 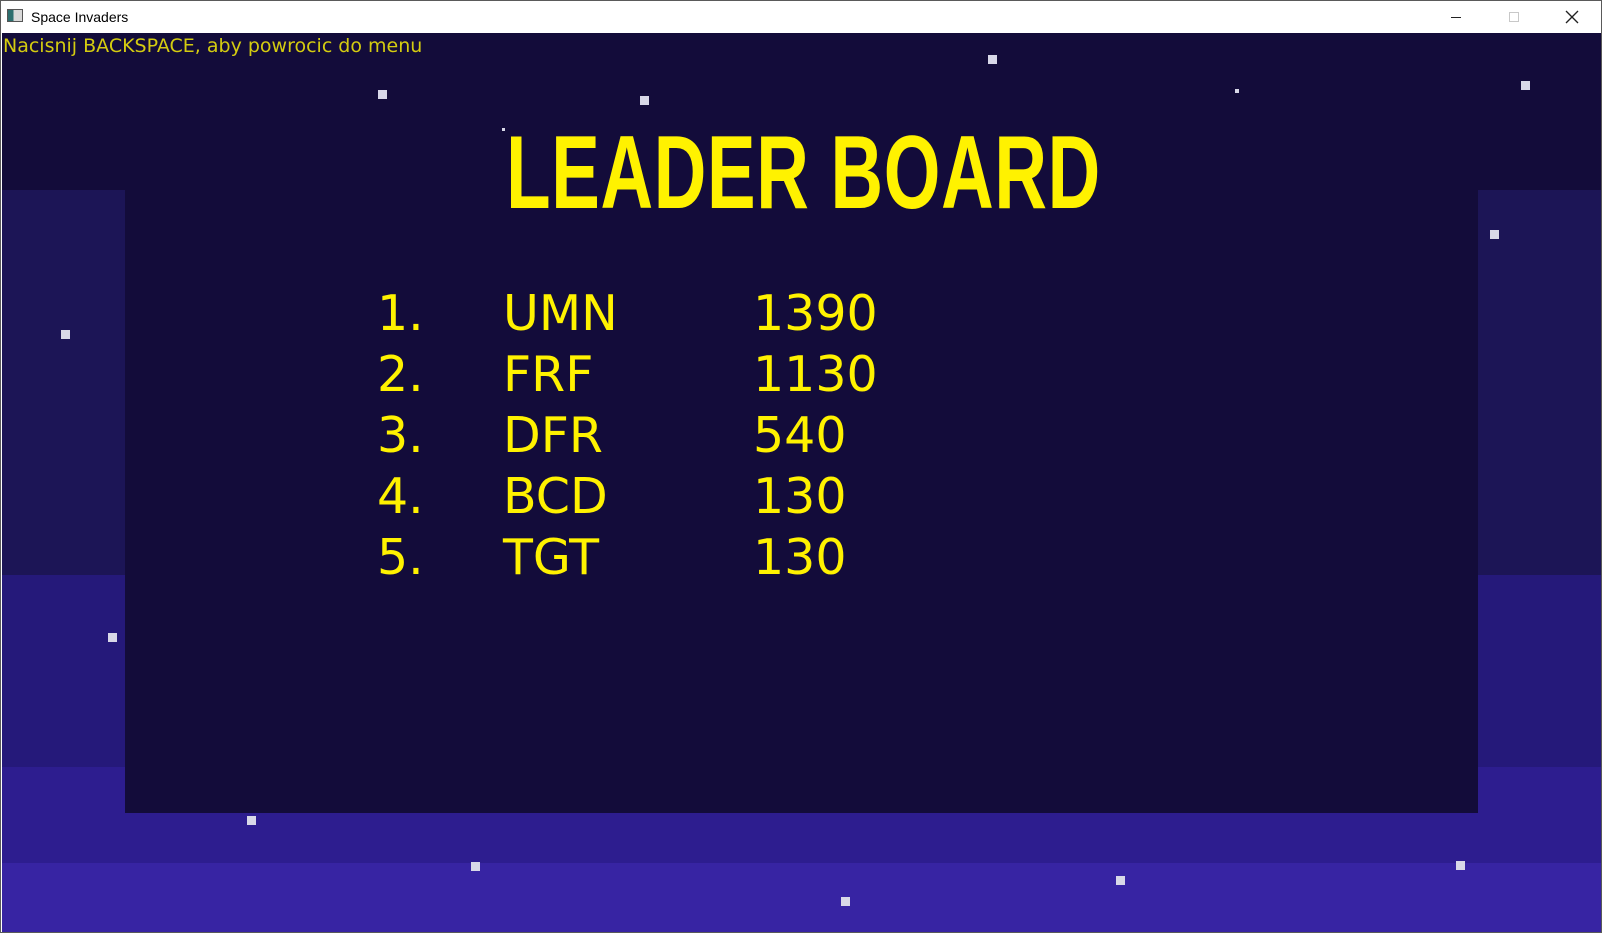 I want to click on maximize-icon, so click(x=1514, y=17).